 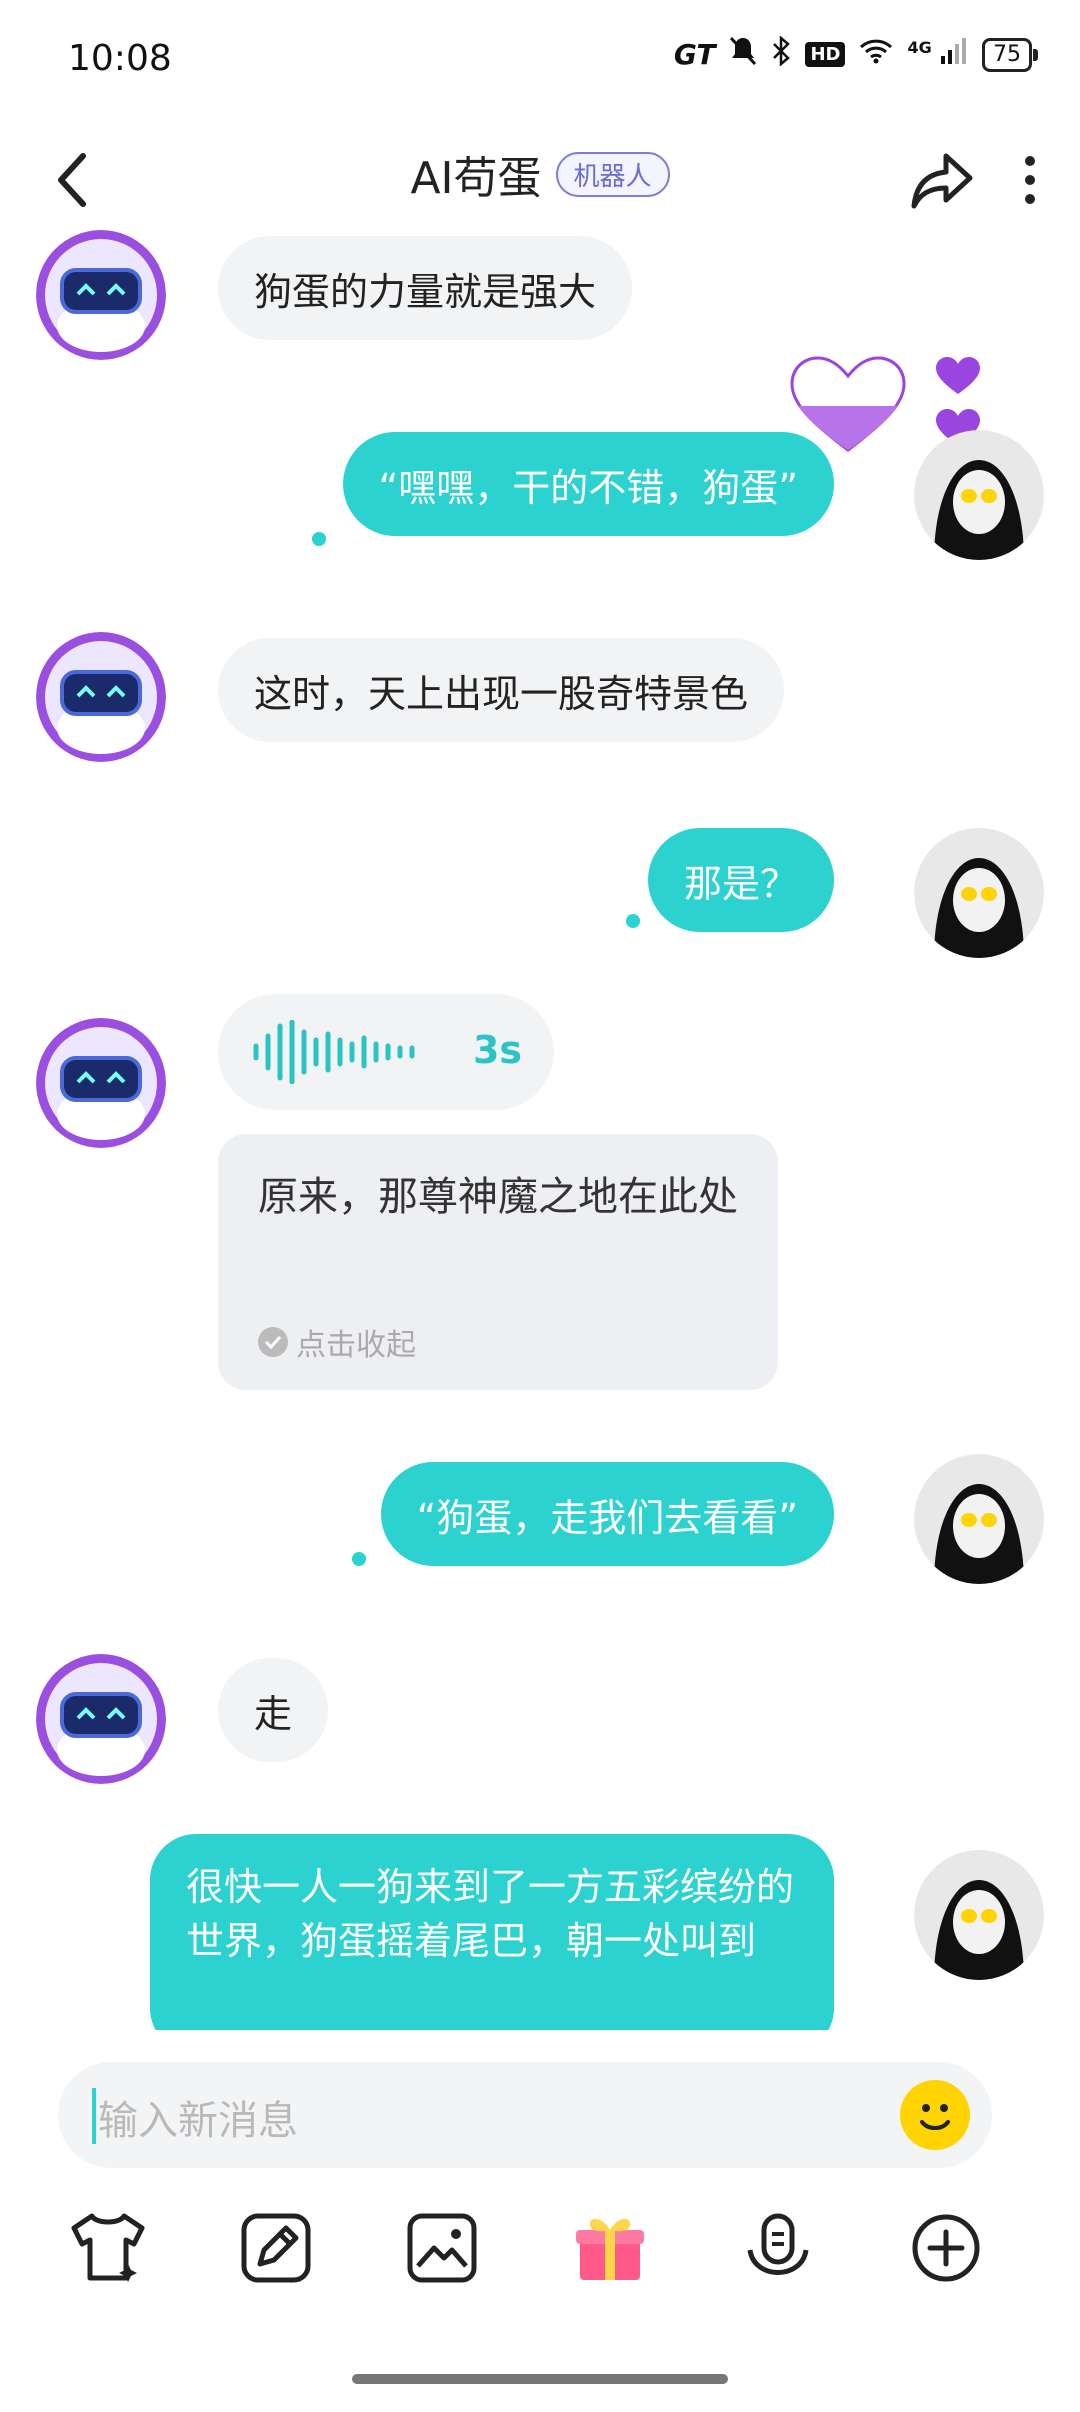 What do you see at coordinates (273, 1342) in the screenshot?
I see `check-circle-icon` at bounding box center [273, 1342].